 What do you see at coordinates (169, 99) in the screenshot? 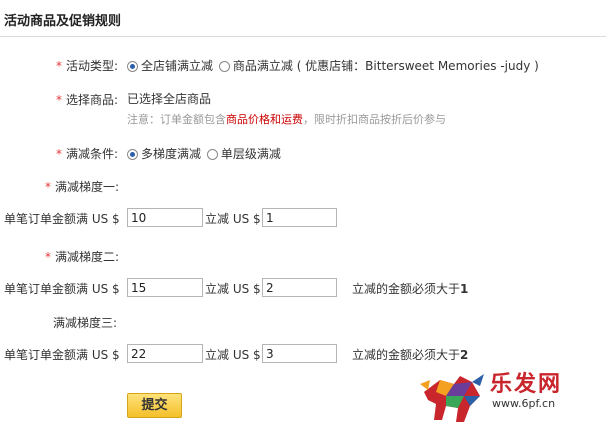
I see `select-goods-value: 已选择全店商品` at bounding box center [169, 99].